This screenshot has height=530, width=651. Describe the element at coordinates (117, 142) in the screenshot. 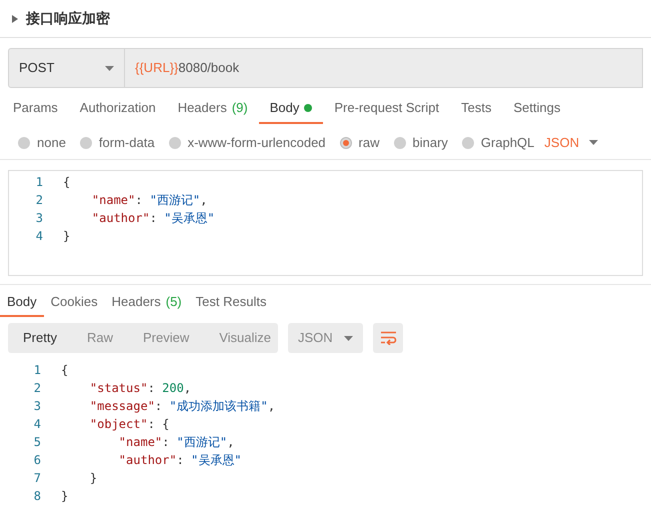

I see `body-type-radio: form-data` at that location.